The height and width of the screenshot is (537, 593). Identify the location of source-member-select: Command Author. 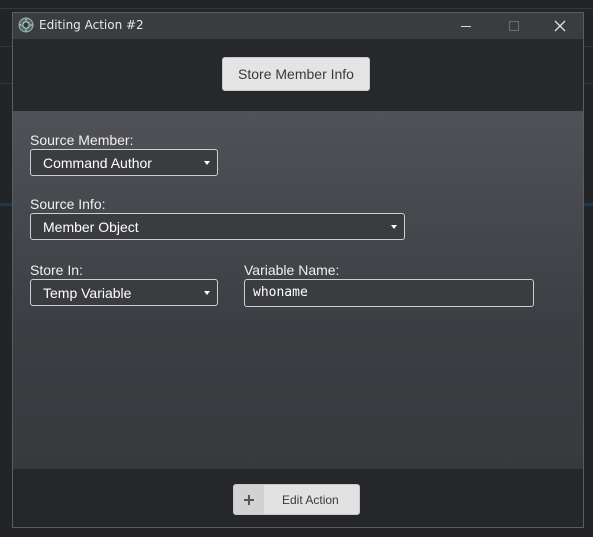
(124, 162).